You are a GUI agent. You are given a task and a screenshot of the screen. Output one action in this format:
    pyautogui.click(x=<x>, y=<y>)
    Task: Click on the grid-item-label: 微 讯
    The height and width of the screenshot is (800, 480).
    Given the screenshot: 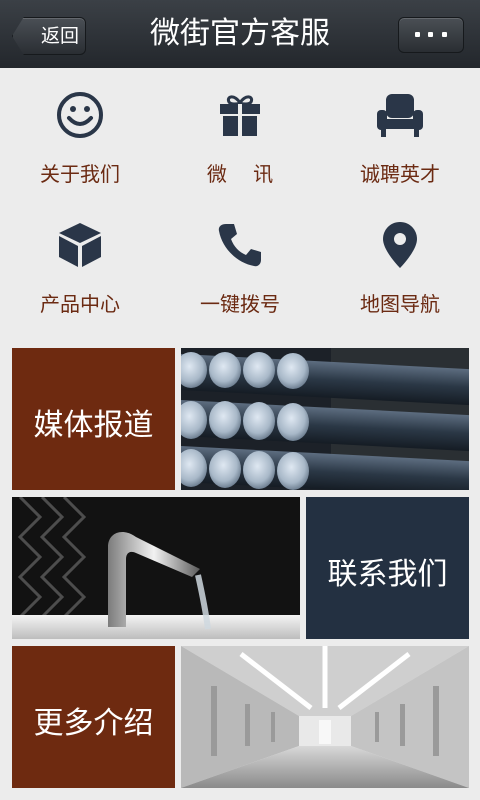 What is the action you would take?
    pyautogui.click(x=240, y=174)
    